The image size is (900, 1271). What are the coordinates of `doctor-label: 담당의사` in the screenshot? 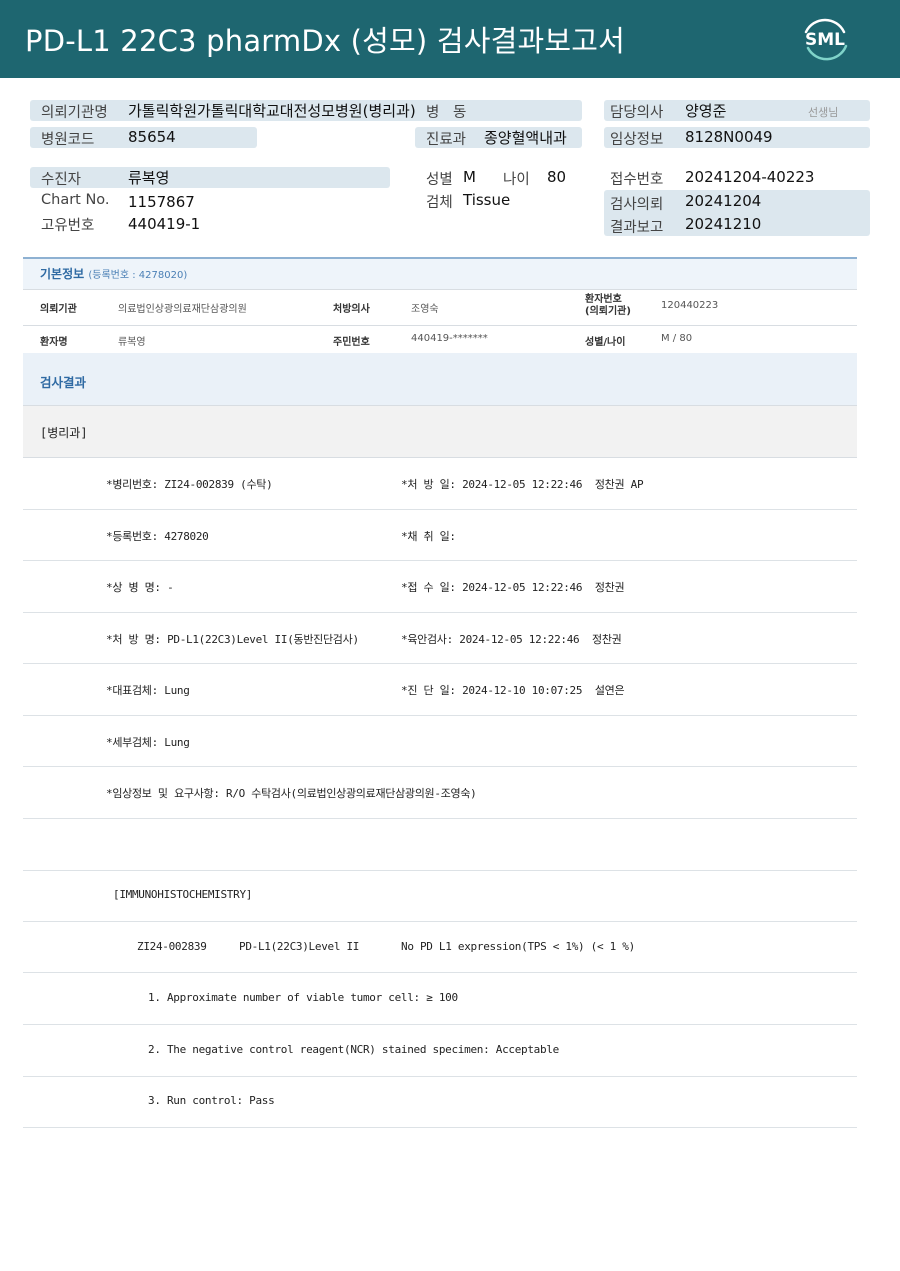 It's located at (637, 113).